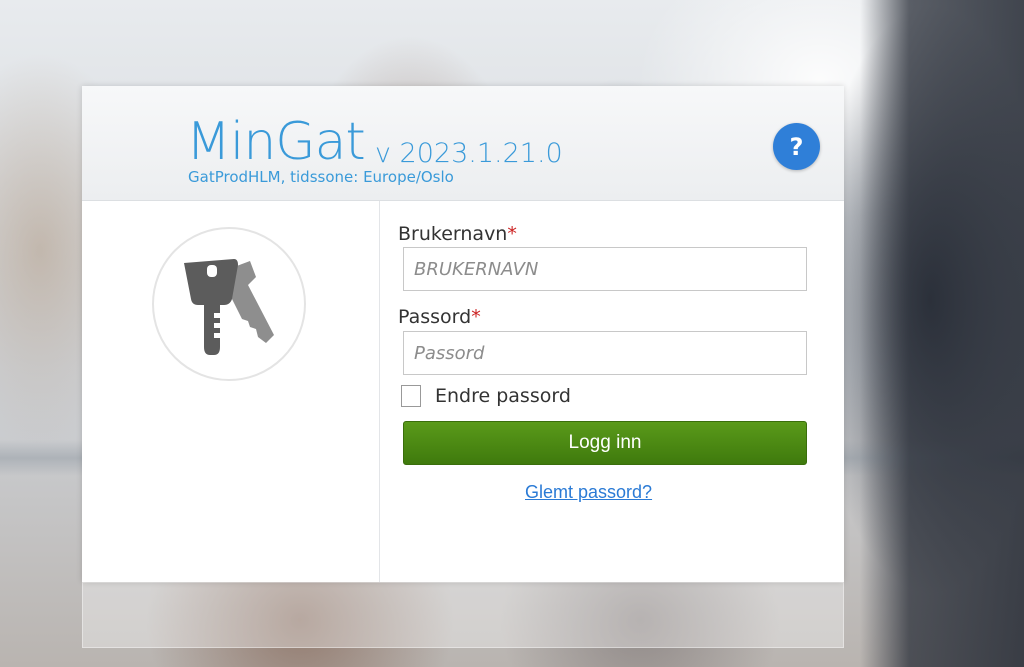 The width and height of the screenshot is (1024, 667). I want to click on change-password-row: Endre passord, so click(486, 396).